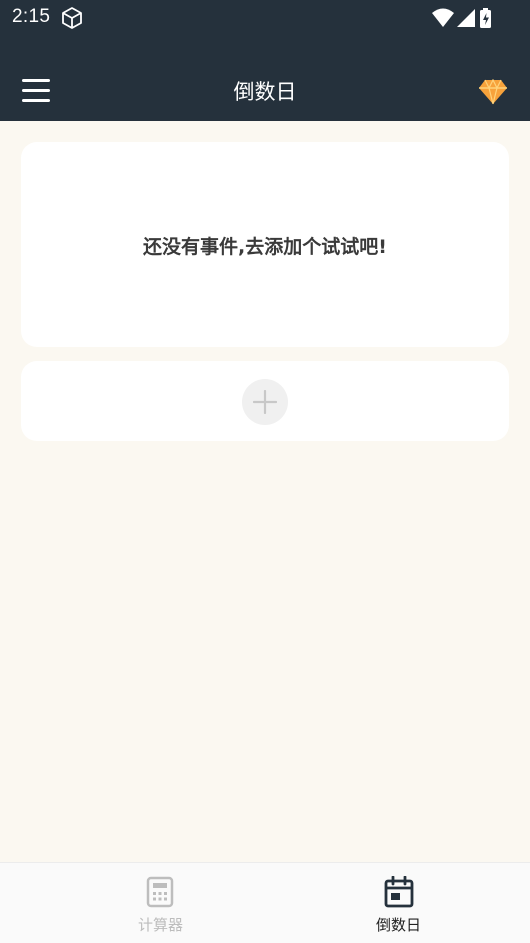 Image resolution: width=530 pixels, height=943 pixels. What do you see at coordinates (443, 17) in the screenshot?
I see `wifi-icon` at bounding box center [443, 17].